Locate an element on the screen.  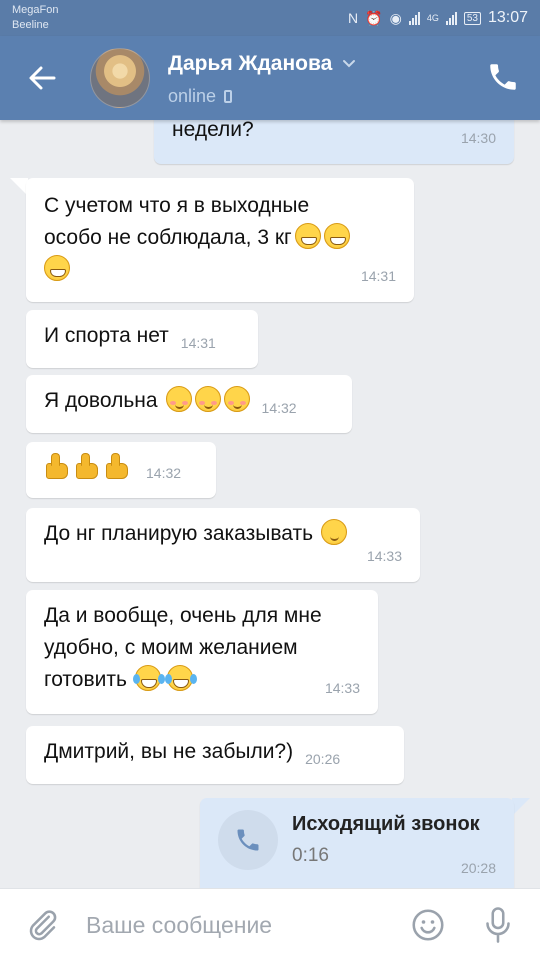
carrier-1: MegaFon is located at coordinates (35, 10).